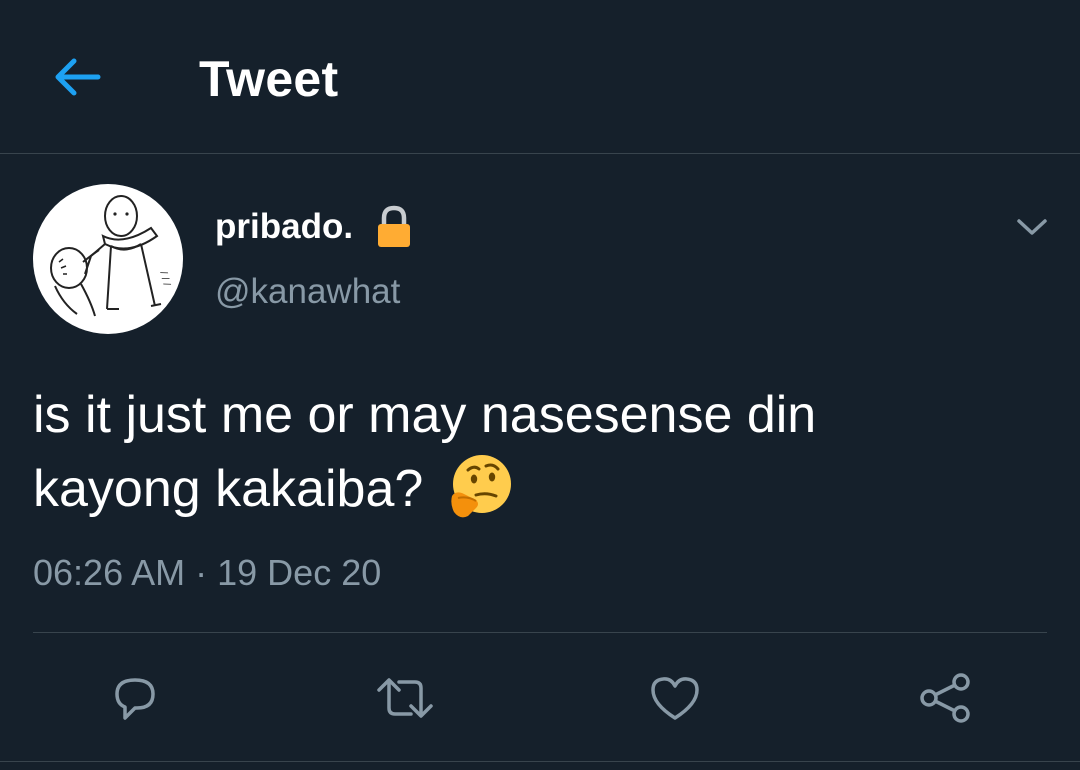 The width and height of the screenshot is (1080, 770). What do you see at coordinates (394, 226) in the screenshot?
I see `lock-icon` at bounding box center [394, 226].